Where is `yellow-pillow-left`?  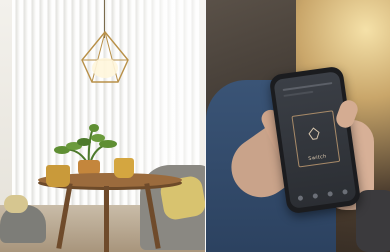
yellow-pillow-left is located at coordinates (16, 204).